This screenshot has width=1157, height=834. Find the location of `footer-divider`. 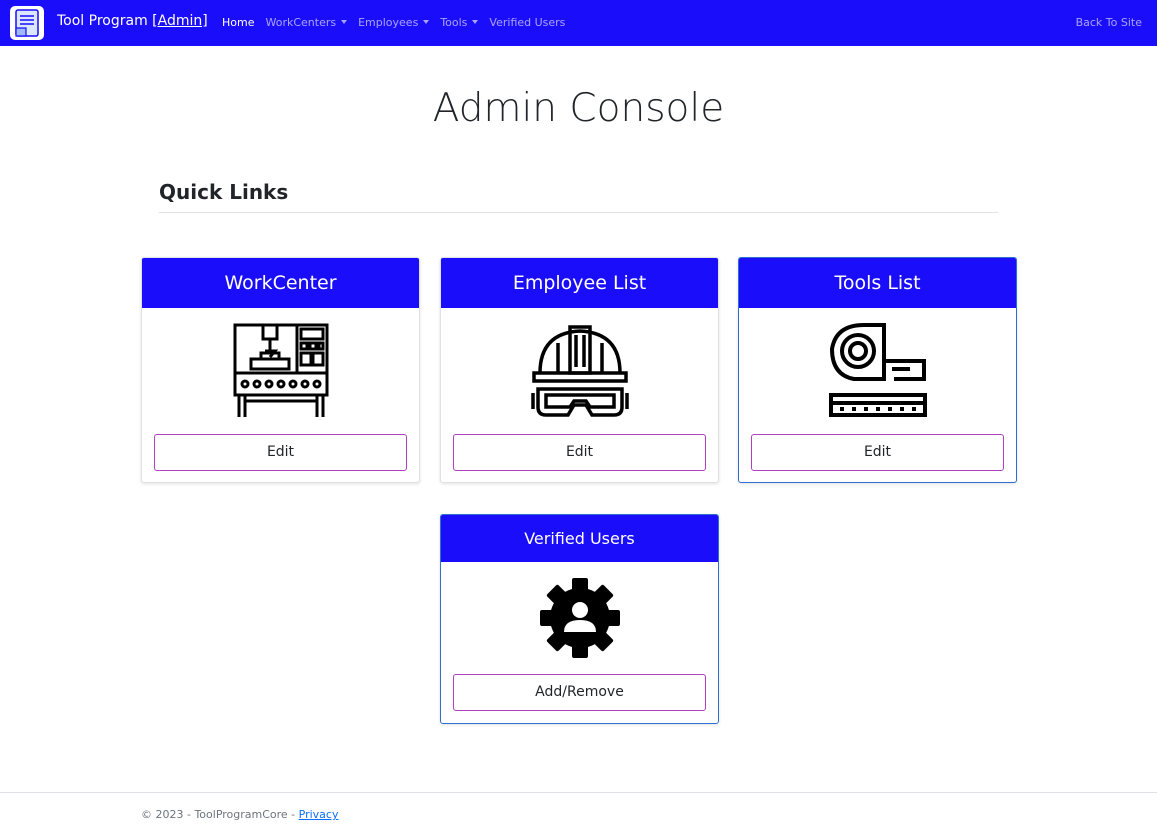

footer-divider is located at coordinates (578, 792).